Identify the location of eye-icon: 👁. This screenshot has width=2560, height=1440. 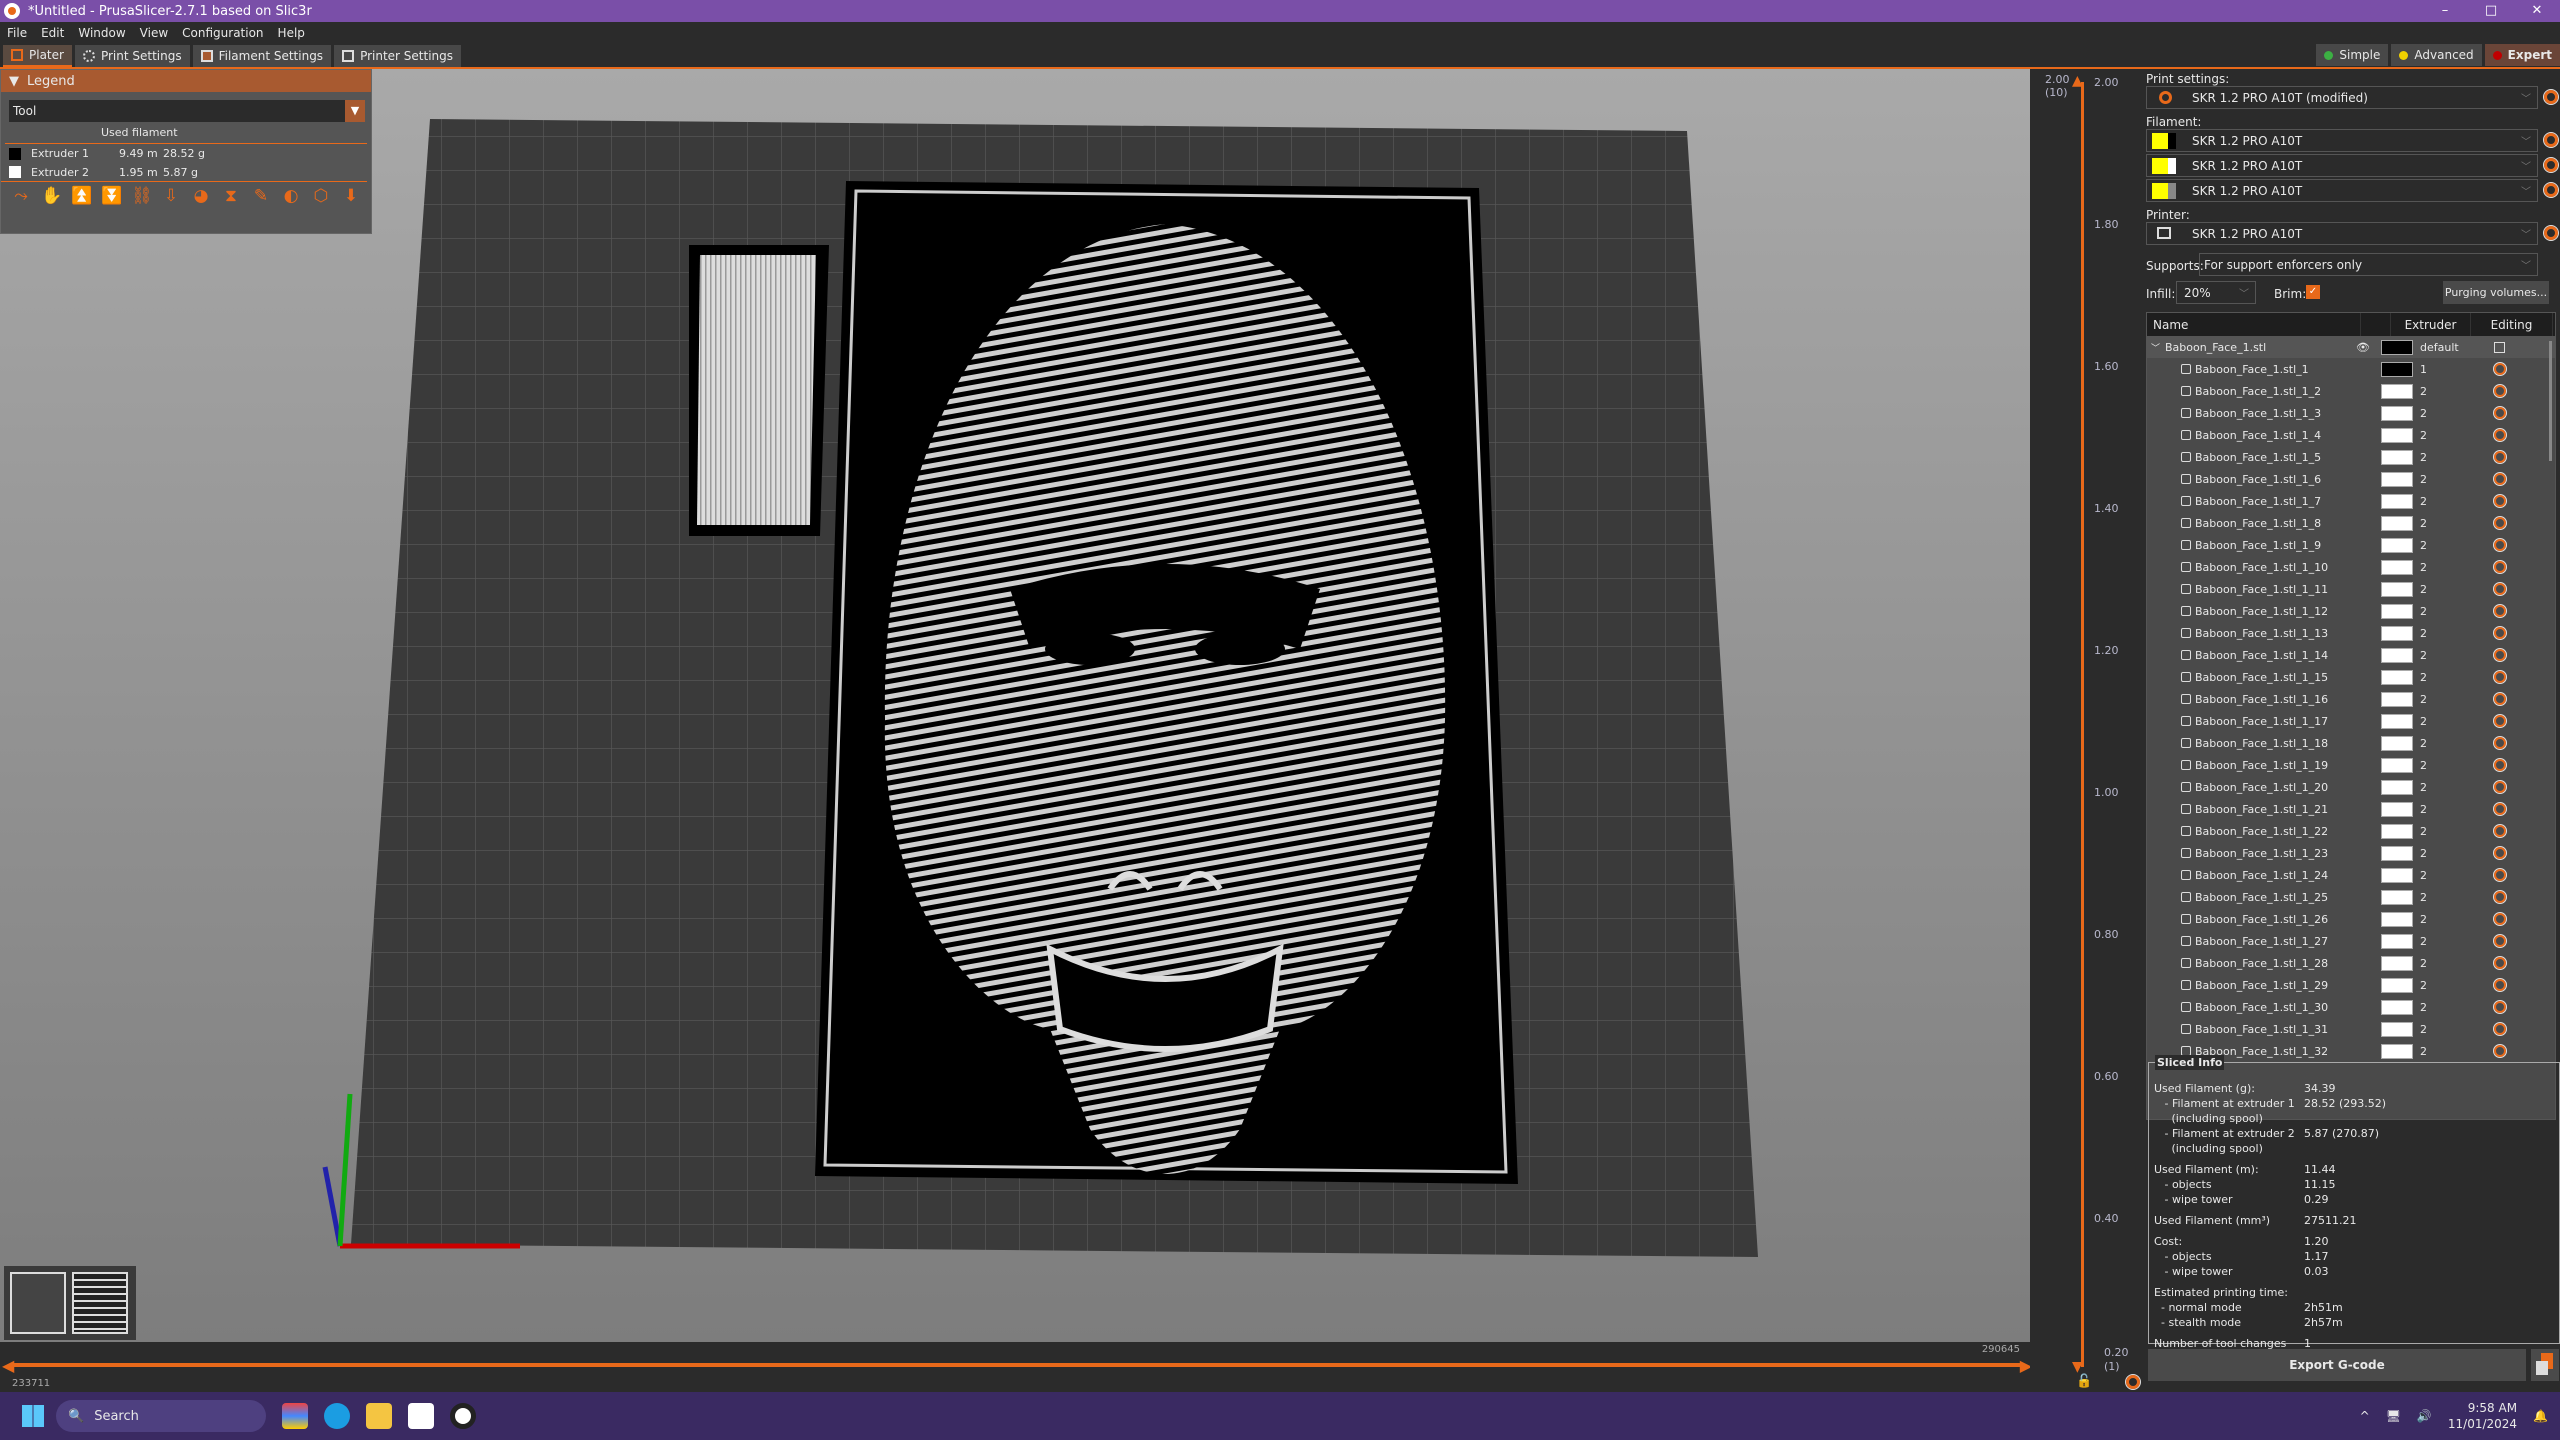
(2363, 347).